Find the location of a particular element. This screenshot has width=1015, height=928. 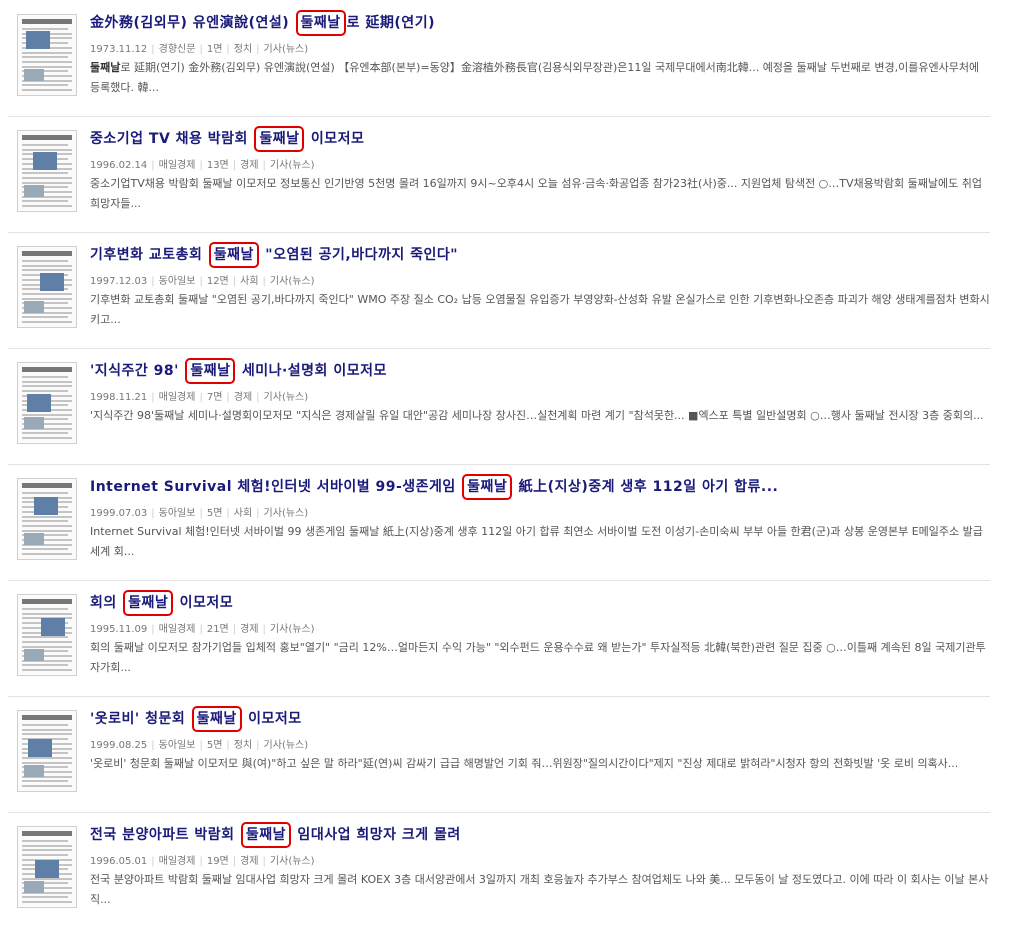

result-meta: 1973.11.12 | 경향신문 | 1면 | 정치 | 기사(뉴스) is located at coordinates (199, 47).